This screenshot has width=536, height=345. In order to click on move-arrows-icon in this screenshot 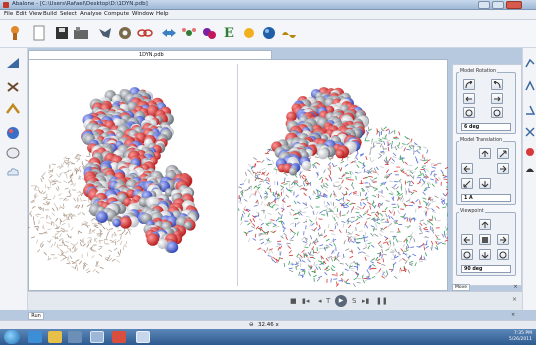, I will do `click(169, 33)`.